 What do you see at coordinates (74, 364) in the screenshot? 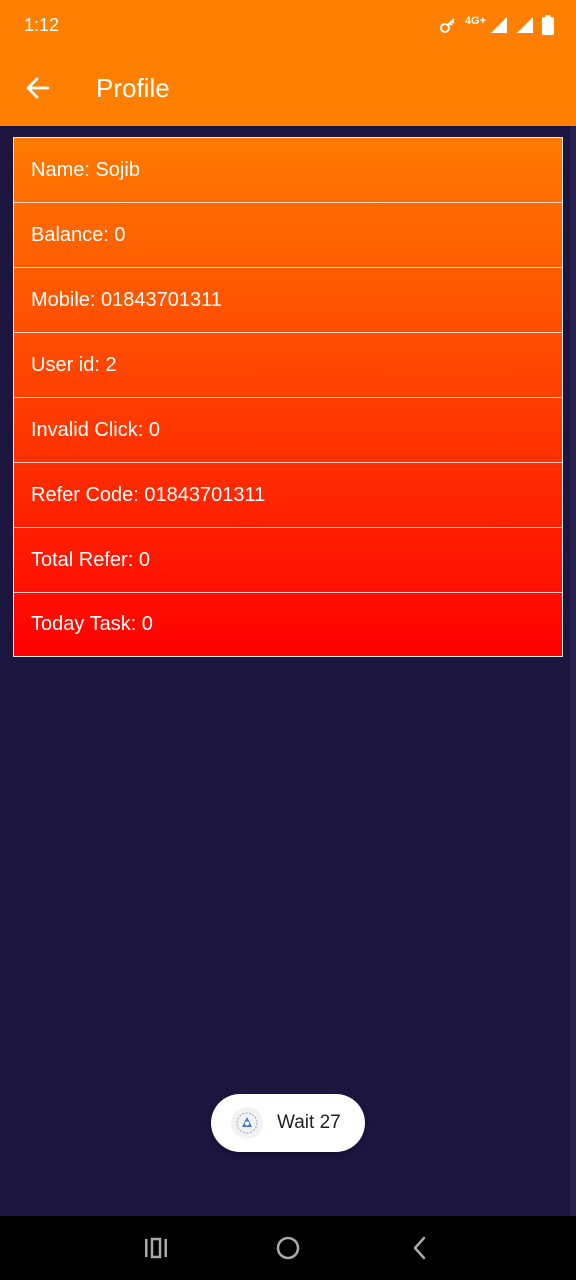
I see `row-label: User id: 2` at bounding box center [74, 364].